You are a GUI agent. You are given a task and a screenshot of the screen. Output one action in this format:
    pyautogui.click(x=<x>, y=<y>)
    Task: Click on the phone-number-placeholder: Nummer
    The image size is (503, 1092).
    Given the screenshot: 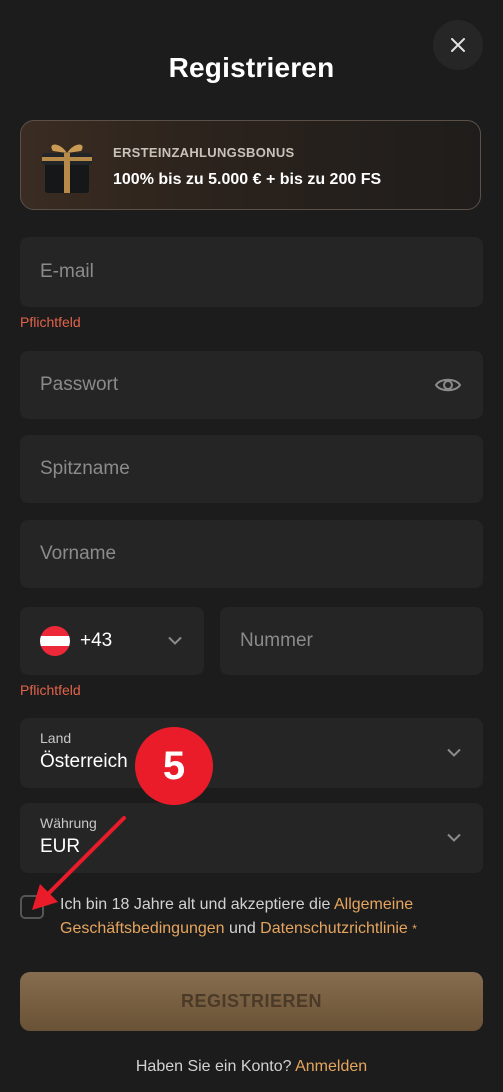 What is the action you would take?
    pyautogui.click(x=276, y=640)
    